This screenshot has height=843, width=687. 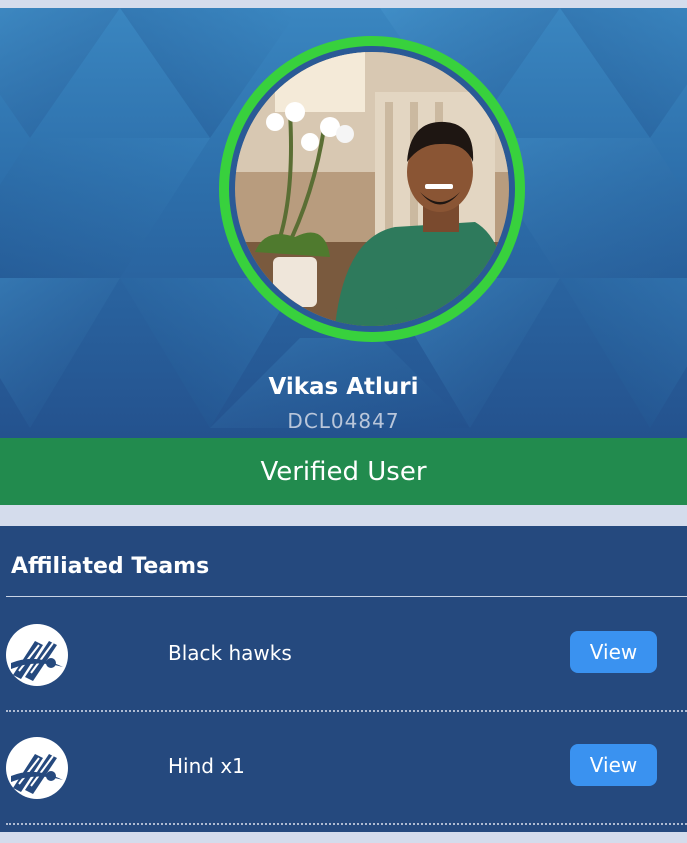 I want to click on team-row: Black hawks View, so click(x=343, y=655).